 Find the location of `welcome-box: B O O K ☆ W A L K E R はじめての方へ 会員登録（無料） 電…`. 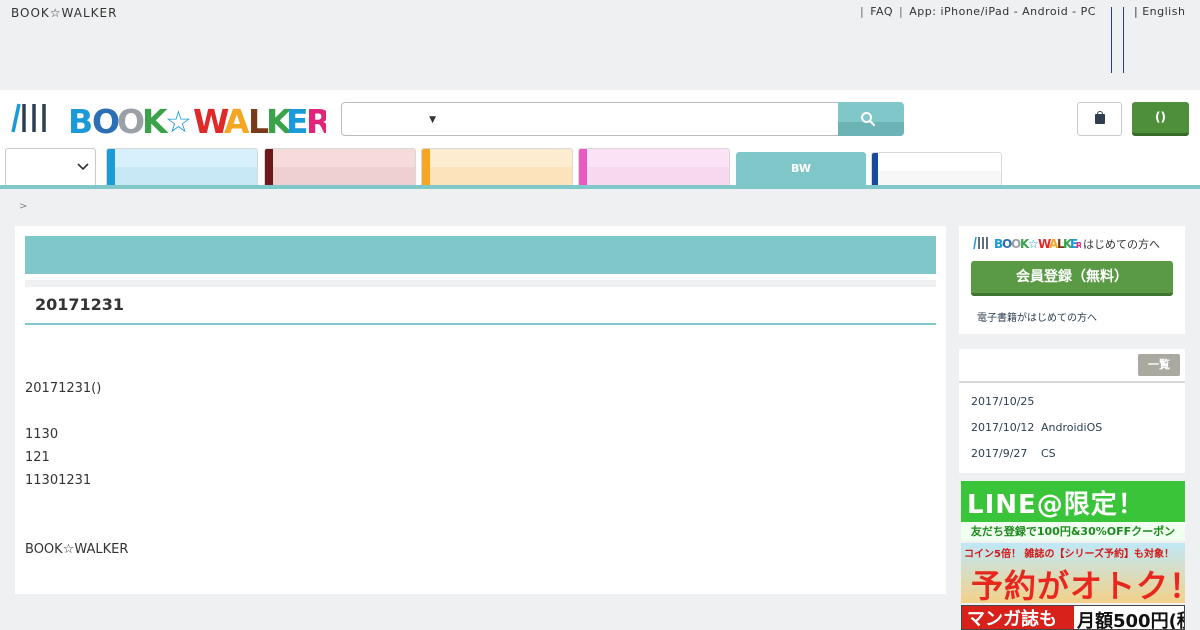

welcome-box: B O O K ☆ W A L K E R はじめての方へ 会員登録（無料） 電… is located at coordinates (1072, 280).